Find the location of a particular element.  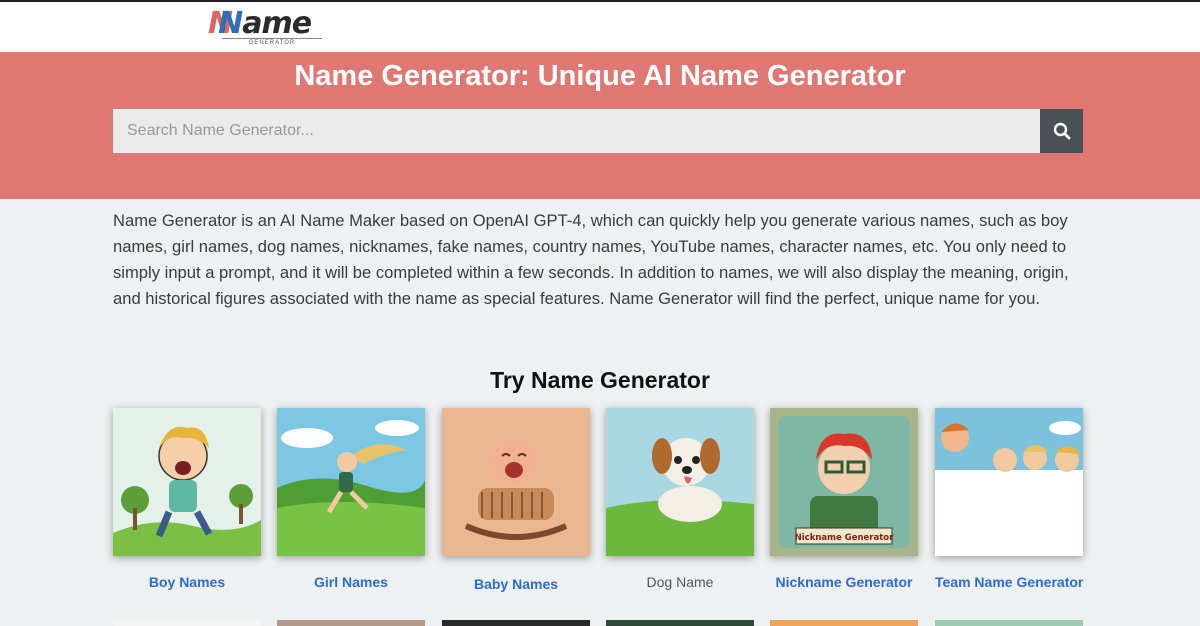

section-title: Try Name Generator is located at coordinates (600, 380).